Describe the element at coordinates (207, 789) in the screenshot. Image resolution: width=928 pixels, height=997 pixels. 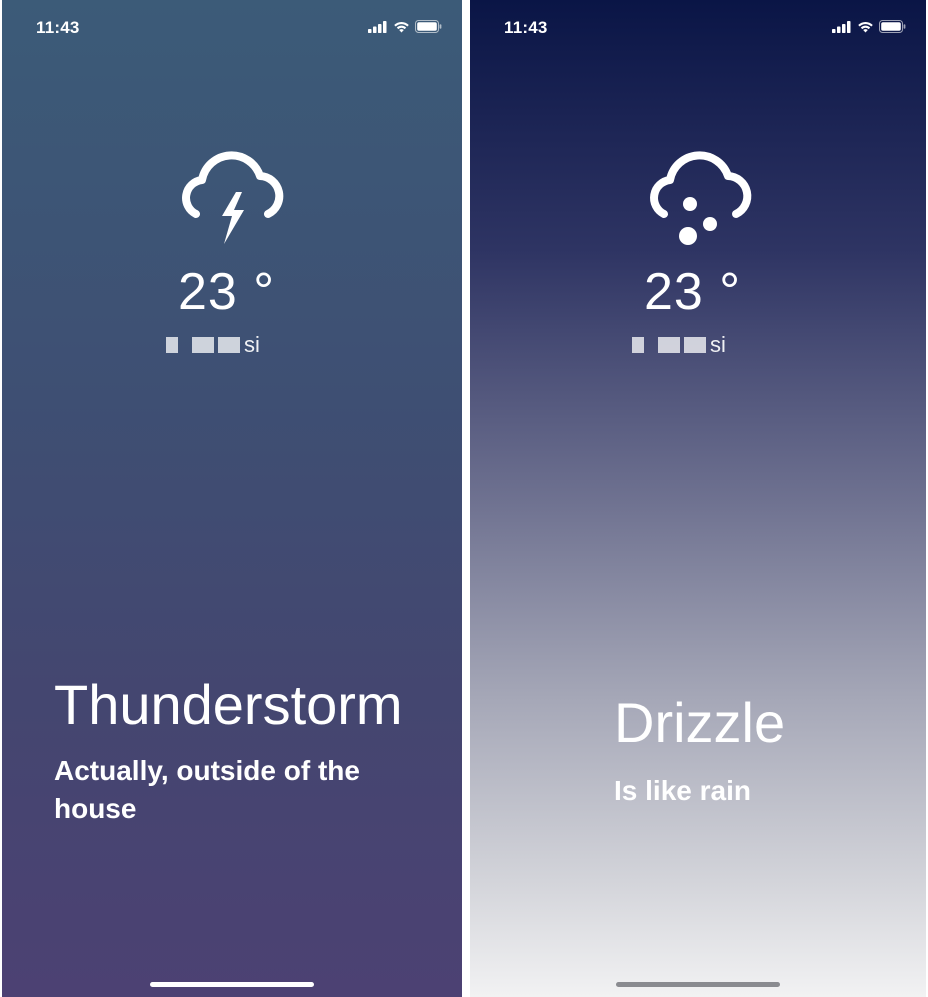
I see `condition-description: Actually, outside of the house` at that location.